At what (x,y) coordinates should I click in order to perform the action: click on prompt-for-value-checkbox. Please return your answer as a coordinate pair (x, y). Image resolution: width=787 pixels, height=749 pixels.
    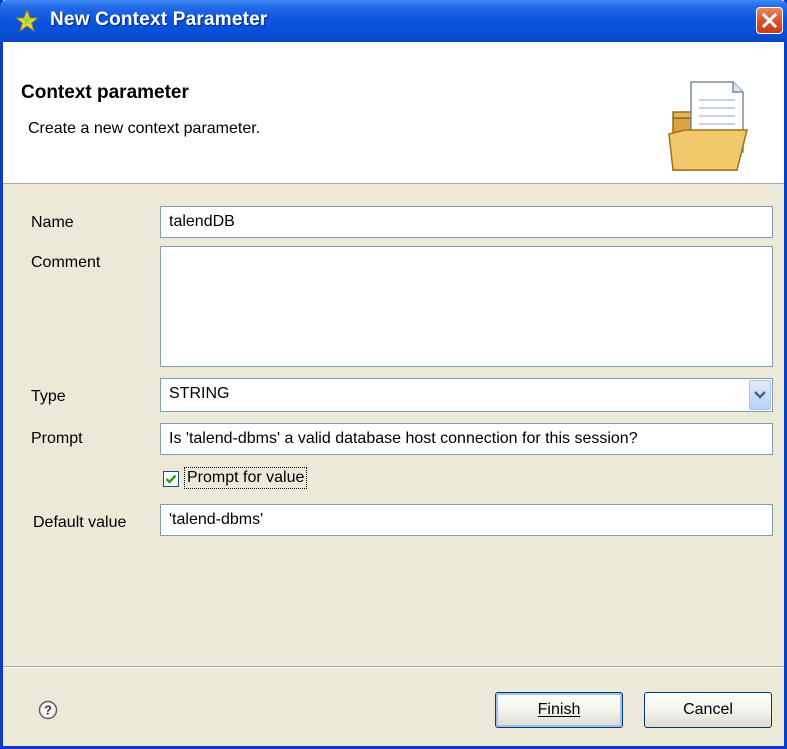
    Looking at the image, I should click on (171, 479).